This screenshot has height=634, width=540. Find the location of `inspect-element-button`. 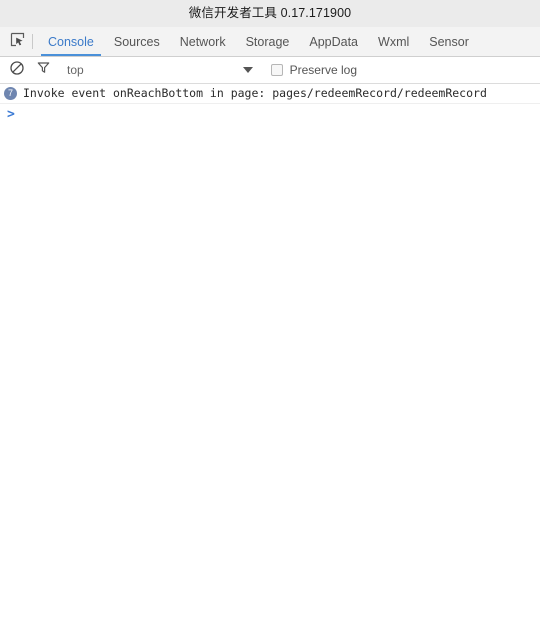

inspect-element-button is located at coordinates (17, 41).